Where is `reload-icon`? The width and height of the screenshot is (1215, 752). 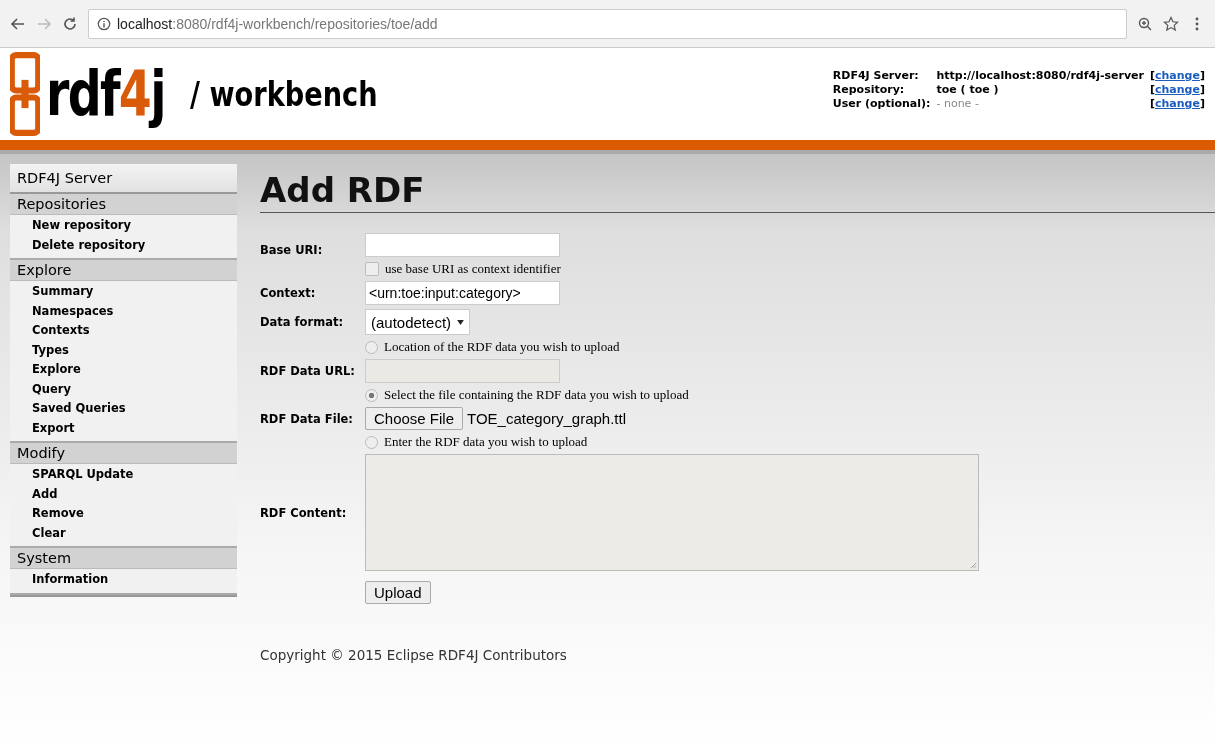
reload-icon is located at coordinates (70, 24).